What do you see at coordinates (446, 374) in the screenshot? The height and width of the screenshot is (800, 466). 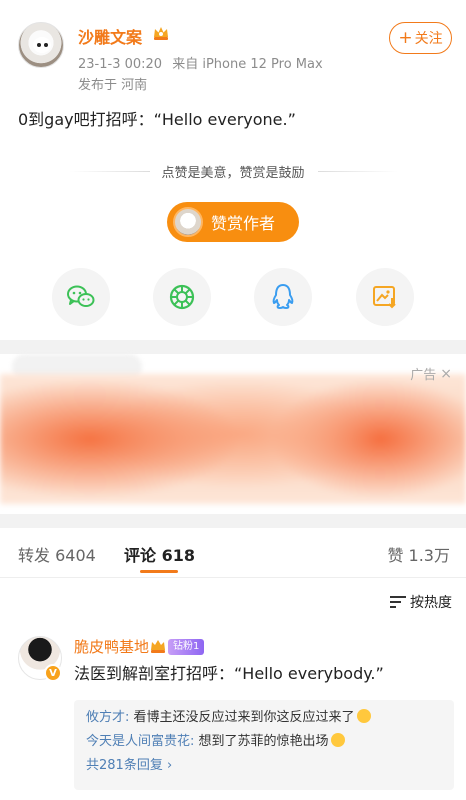 I see `ad-close-icon: ×` at bounding box center [446, 374].